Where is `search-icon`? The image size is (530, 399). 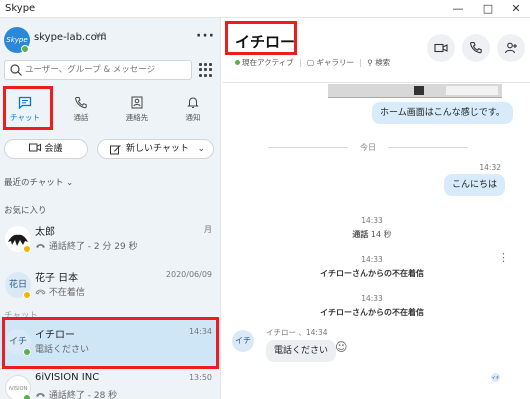 search-icon is located at coordinates (16, 70).